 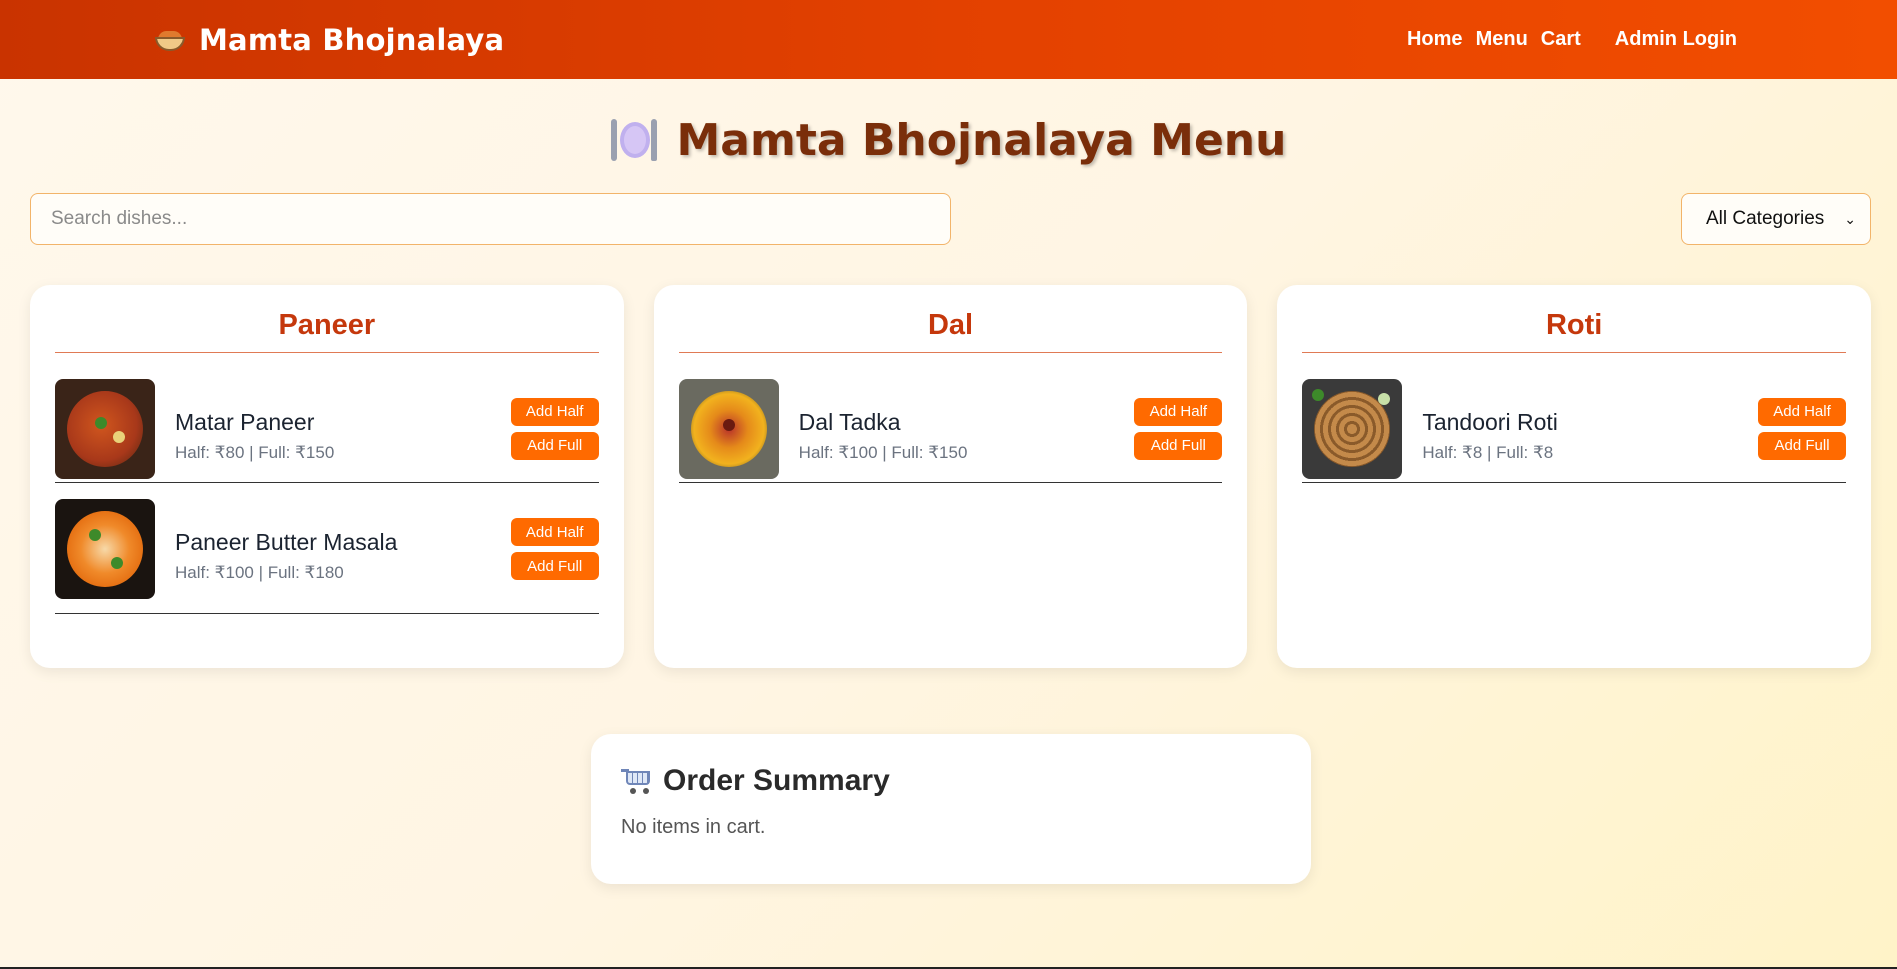 I want to click on page-title-text: Mamta Bhojnalaya Menu, so click(x=981, y=140).